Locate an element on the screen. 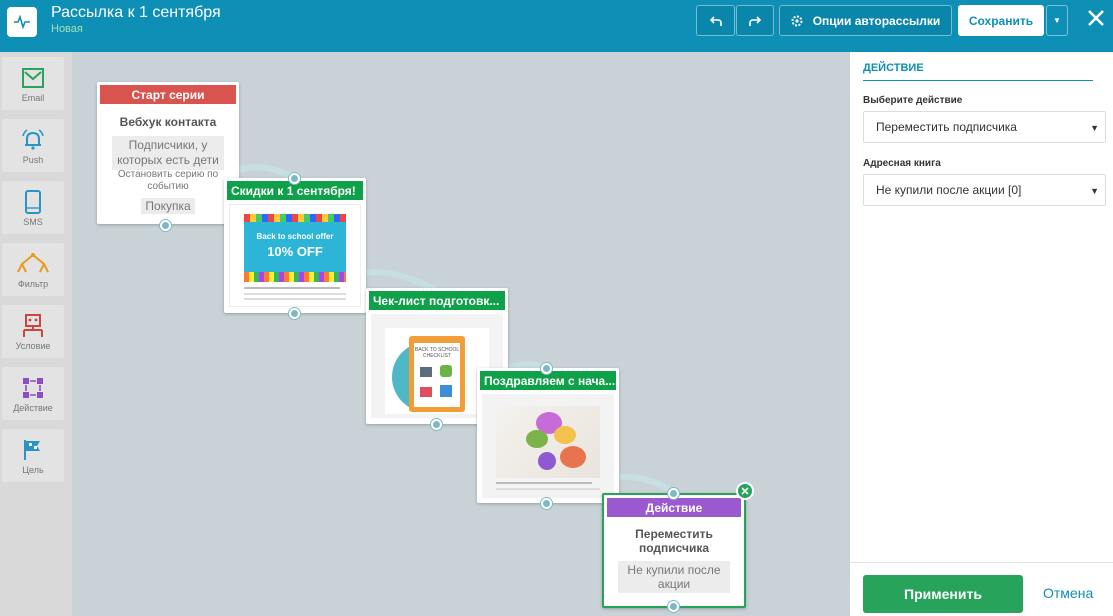 Image resolution: width=1113 pixels, height=616 pixels. email-3-output-port is located at coordinates (546, 503).